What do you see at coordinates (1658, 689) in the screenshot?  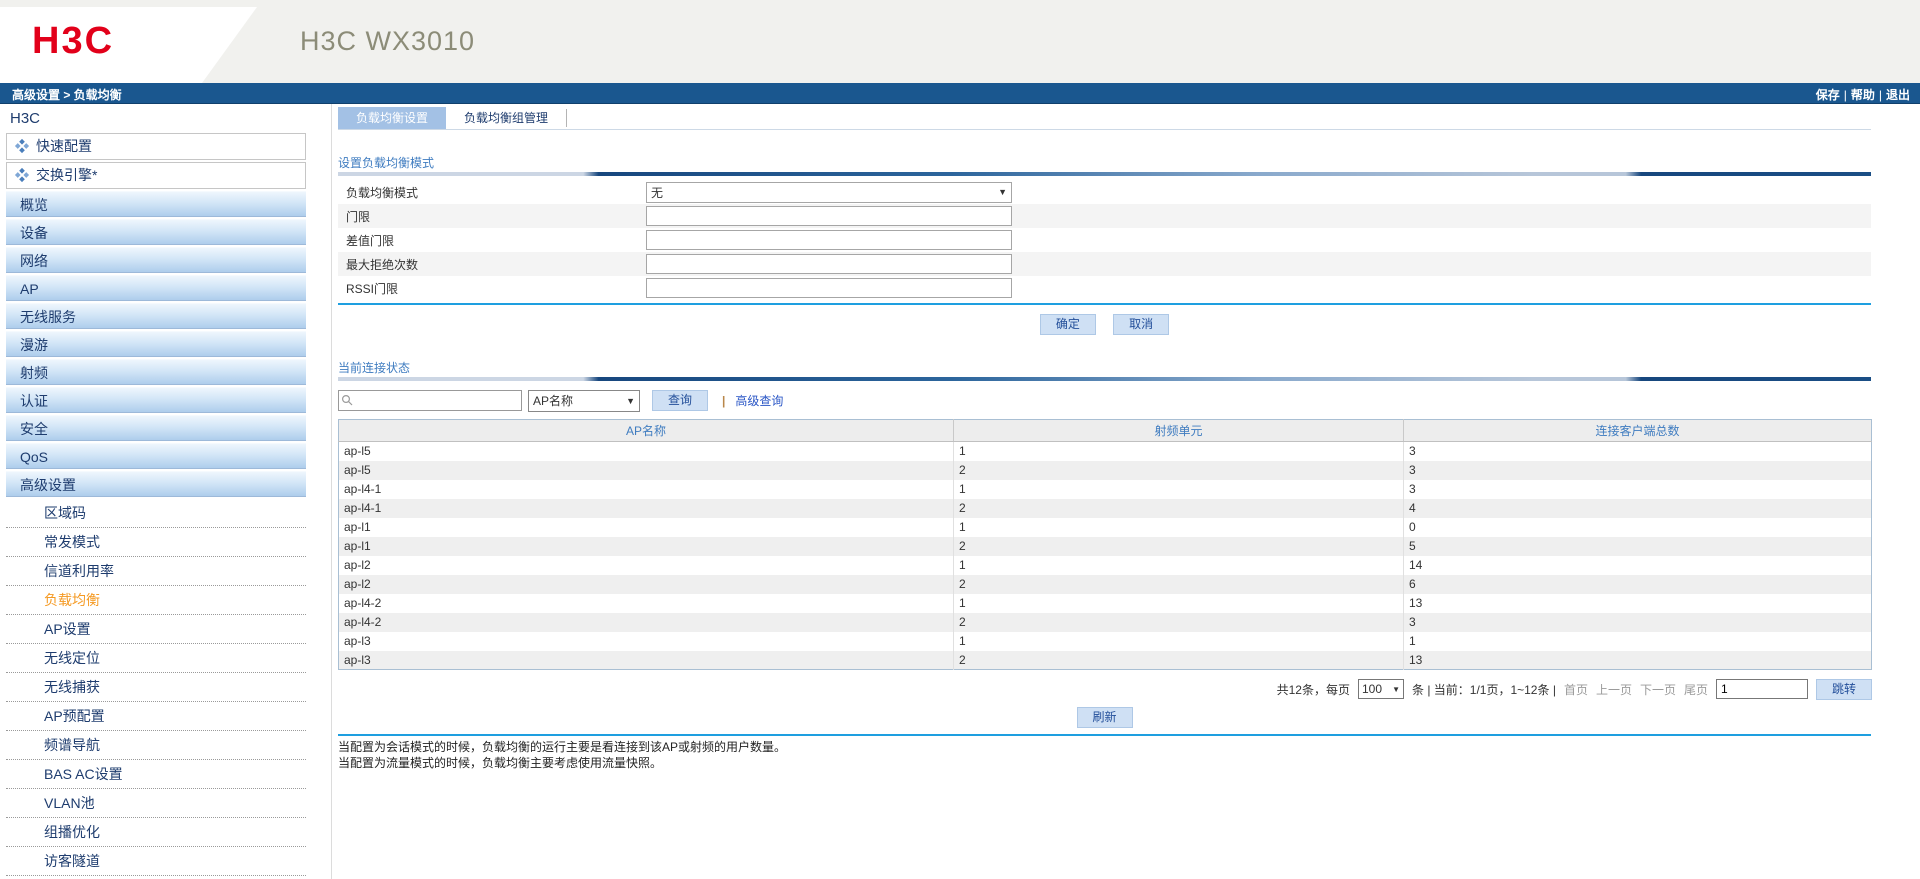 I see `next-page-link: 下一页` at bounding box center [1658, 689].